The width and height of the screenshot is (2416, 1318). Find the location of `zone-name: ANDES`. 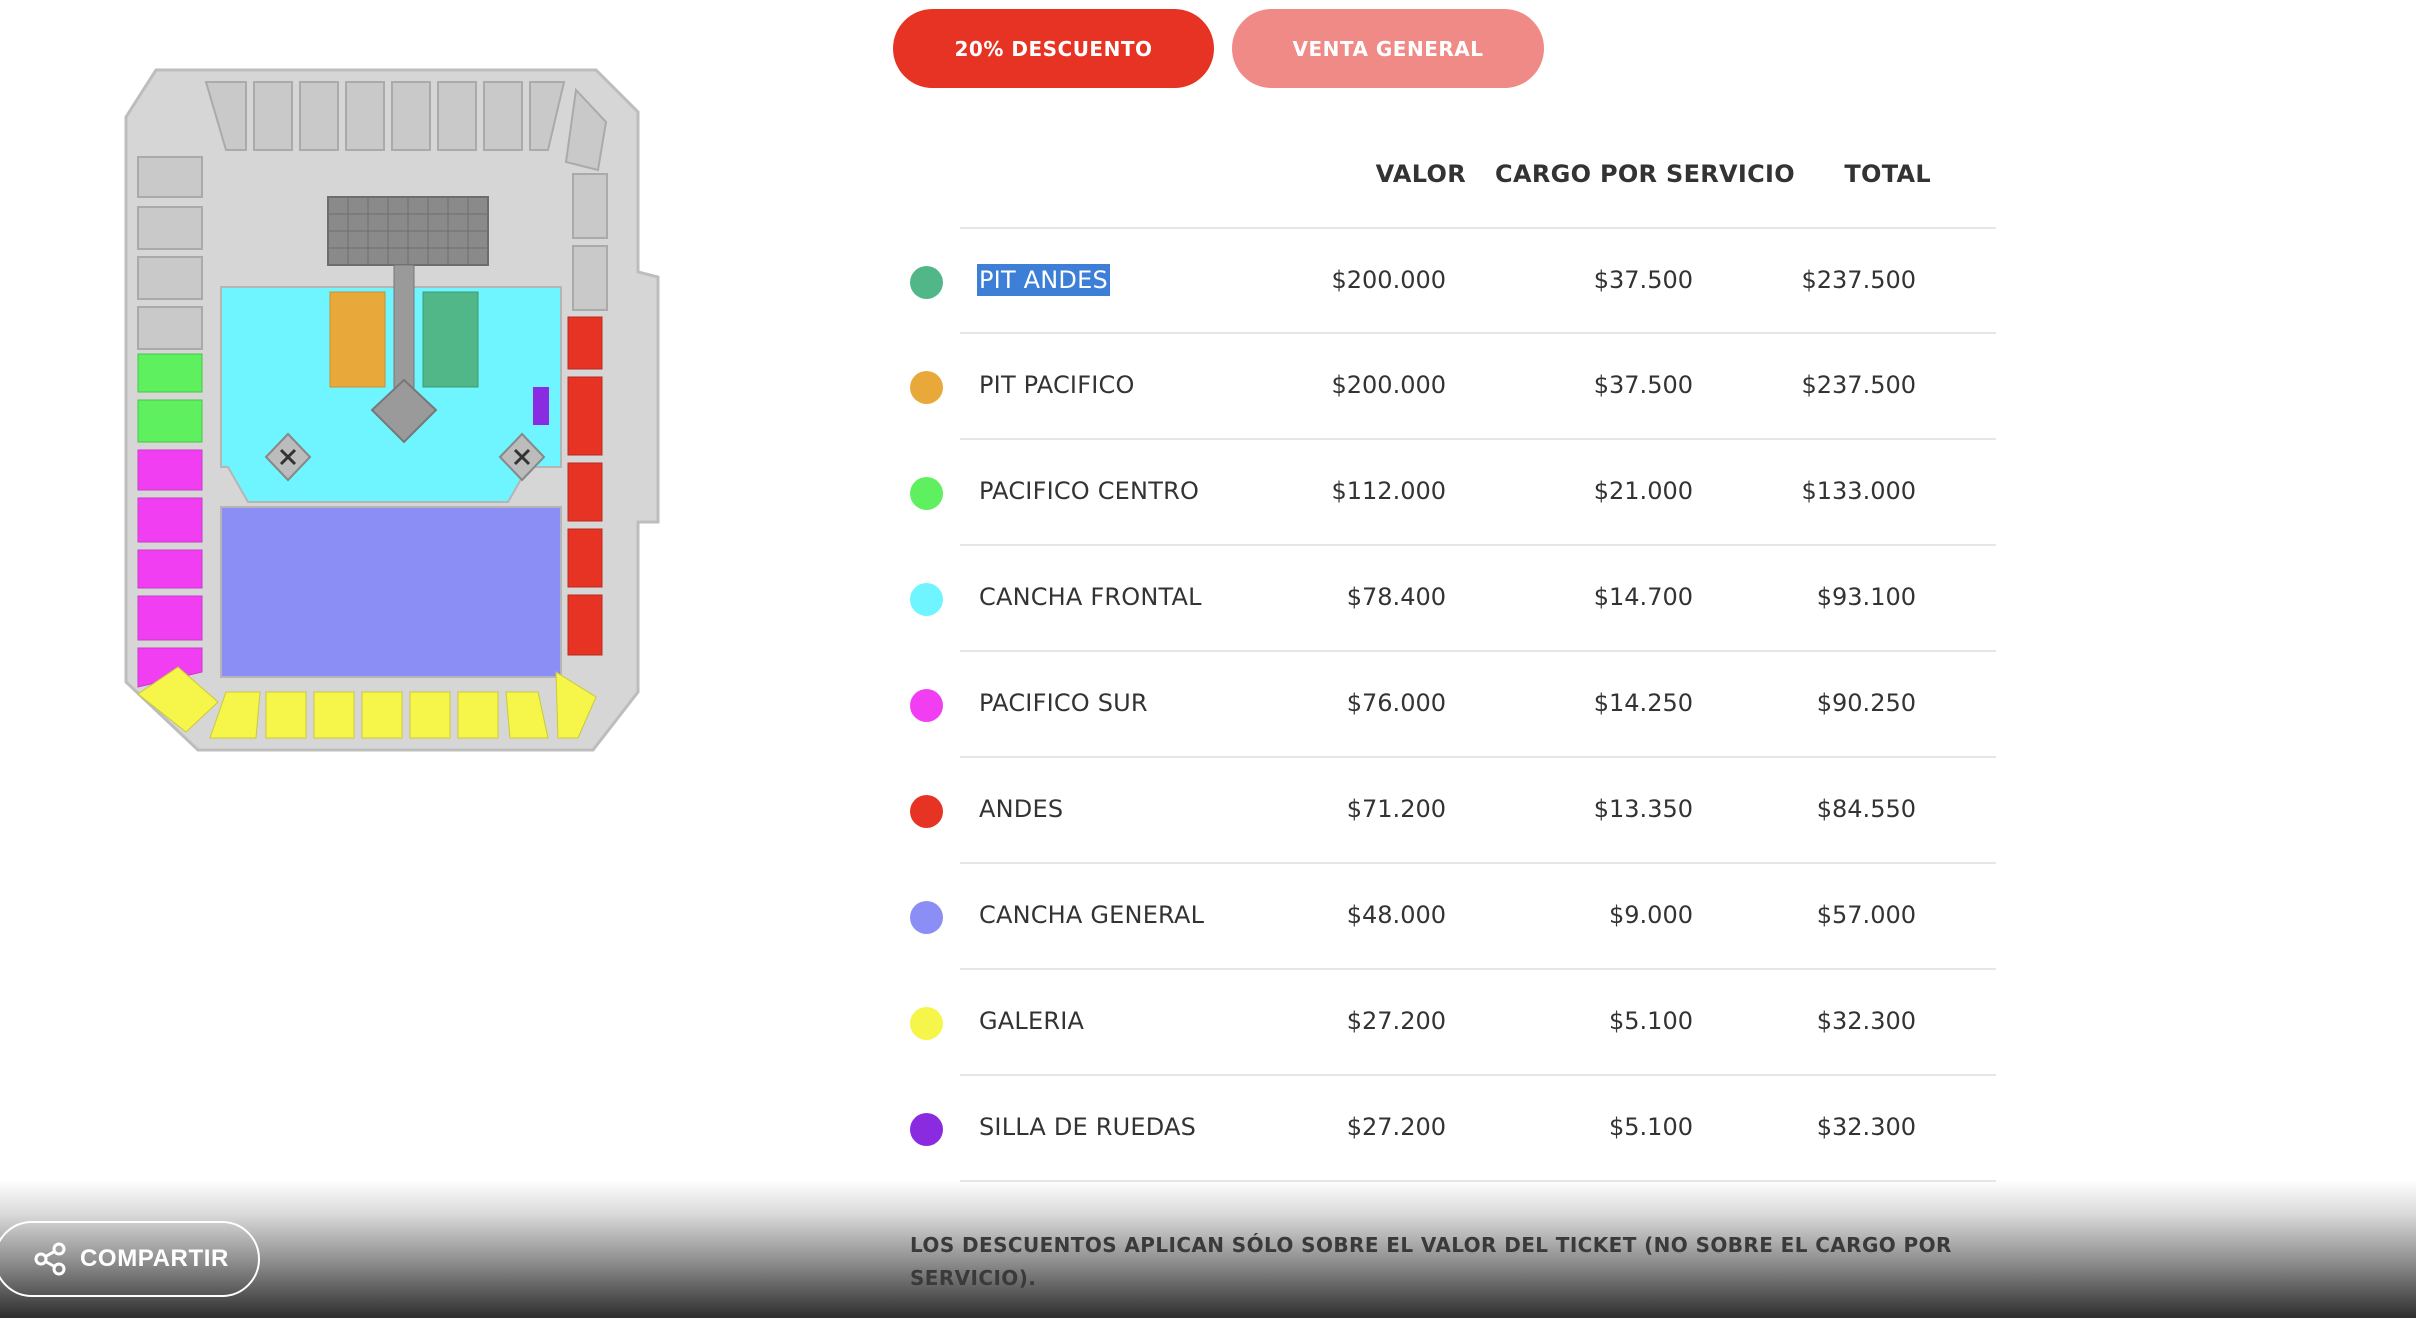

zone-name: ANDES is located at coordinates (1021, 809).